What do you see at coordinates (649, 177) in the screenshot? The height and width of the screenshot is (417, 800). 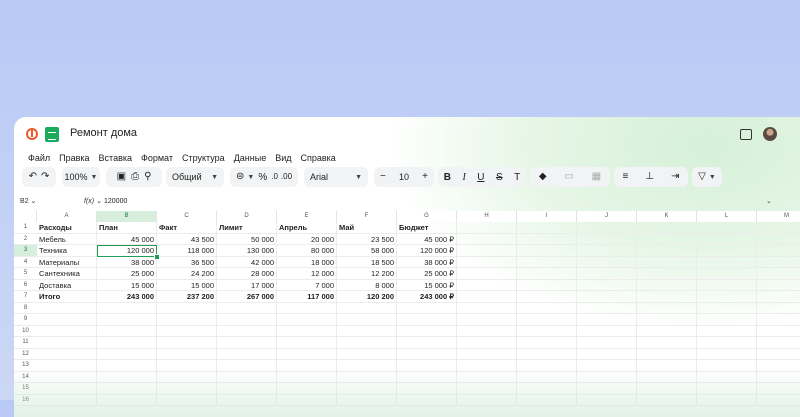 I see `vertical-align-icon: ⊥` at bounding box center [649, 177].